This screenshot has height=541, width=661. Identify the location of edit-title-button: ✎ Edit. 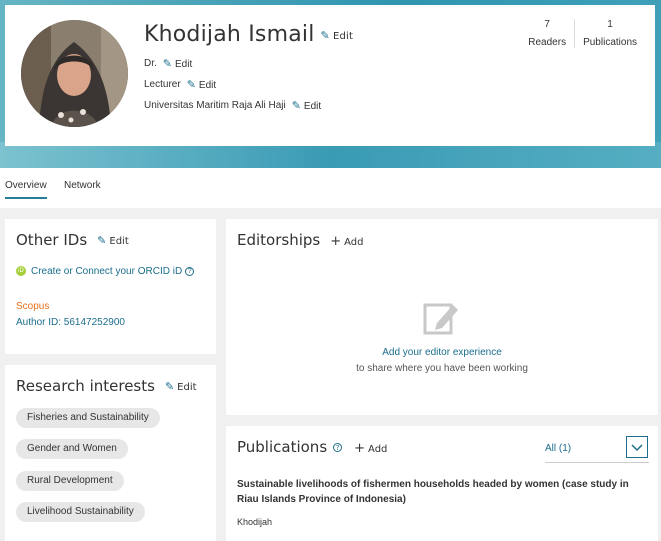
(177, 64).